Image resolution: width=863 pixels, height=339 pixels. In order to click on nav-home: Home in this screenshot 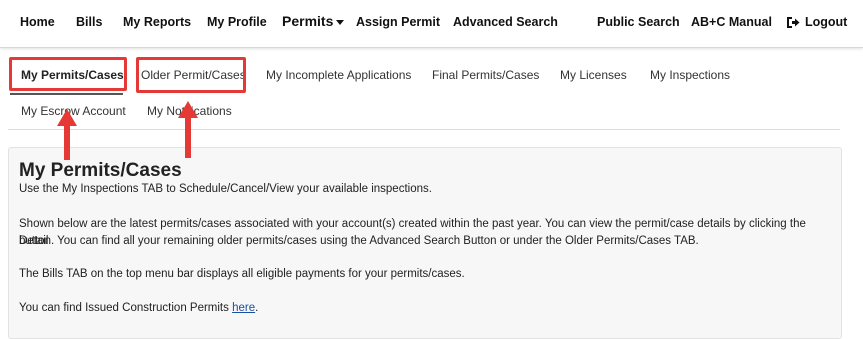, I will do `click(37, 22)`.